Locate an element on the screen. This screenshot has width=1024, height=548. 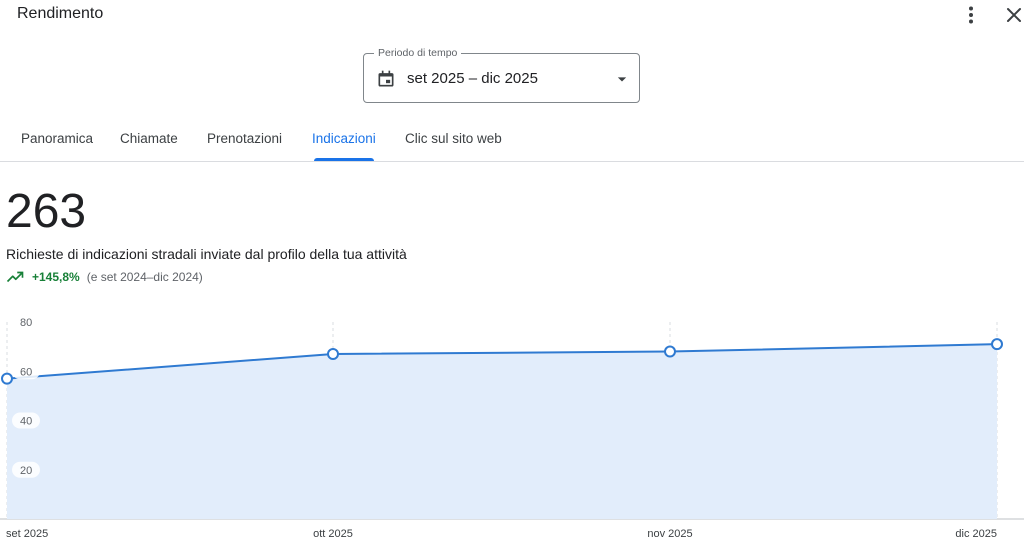
x-tick-label: dic 2025 is located at coordinates (976, 534).